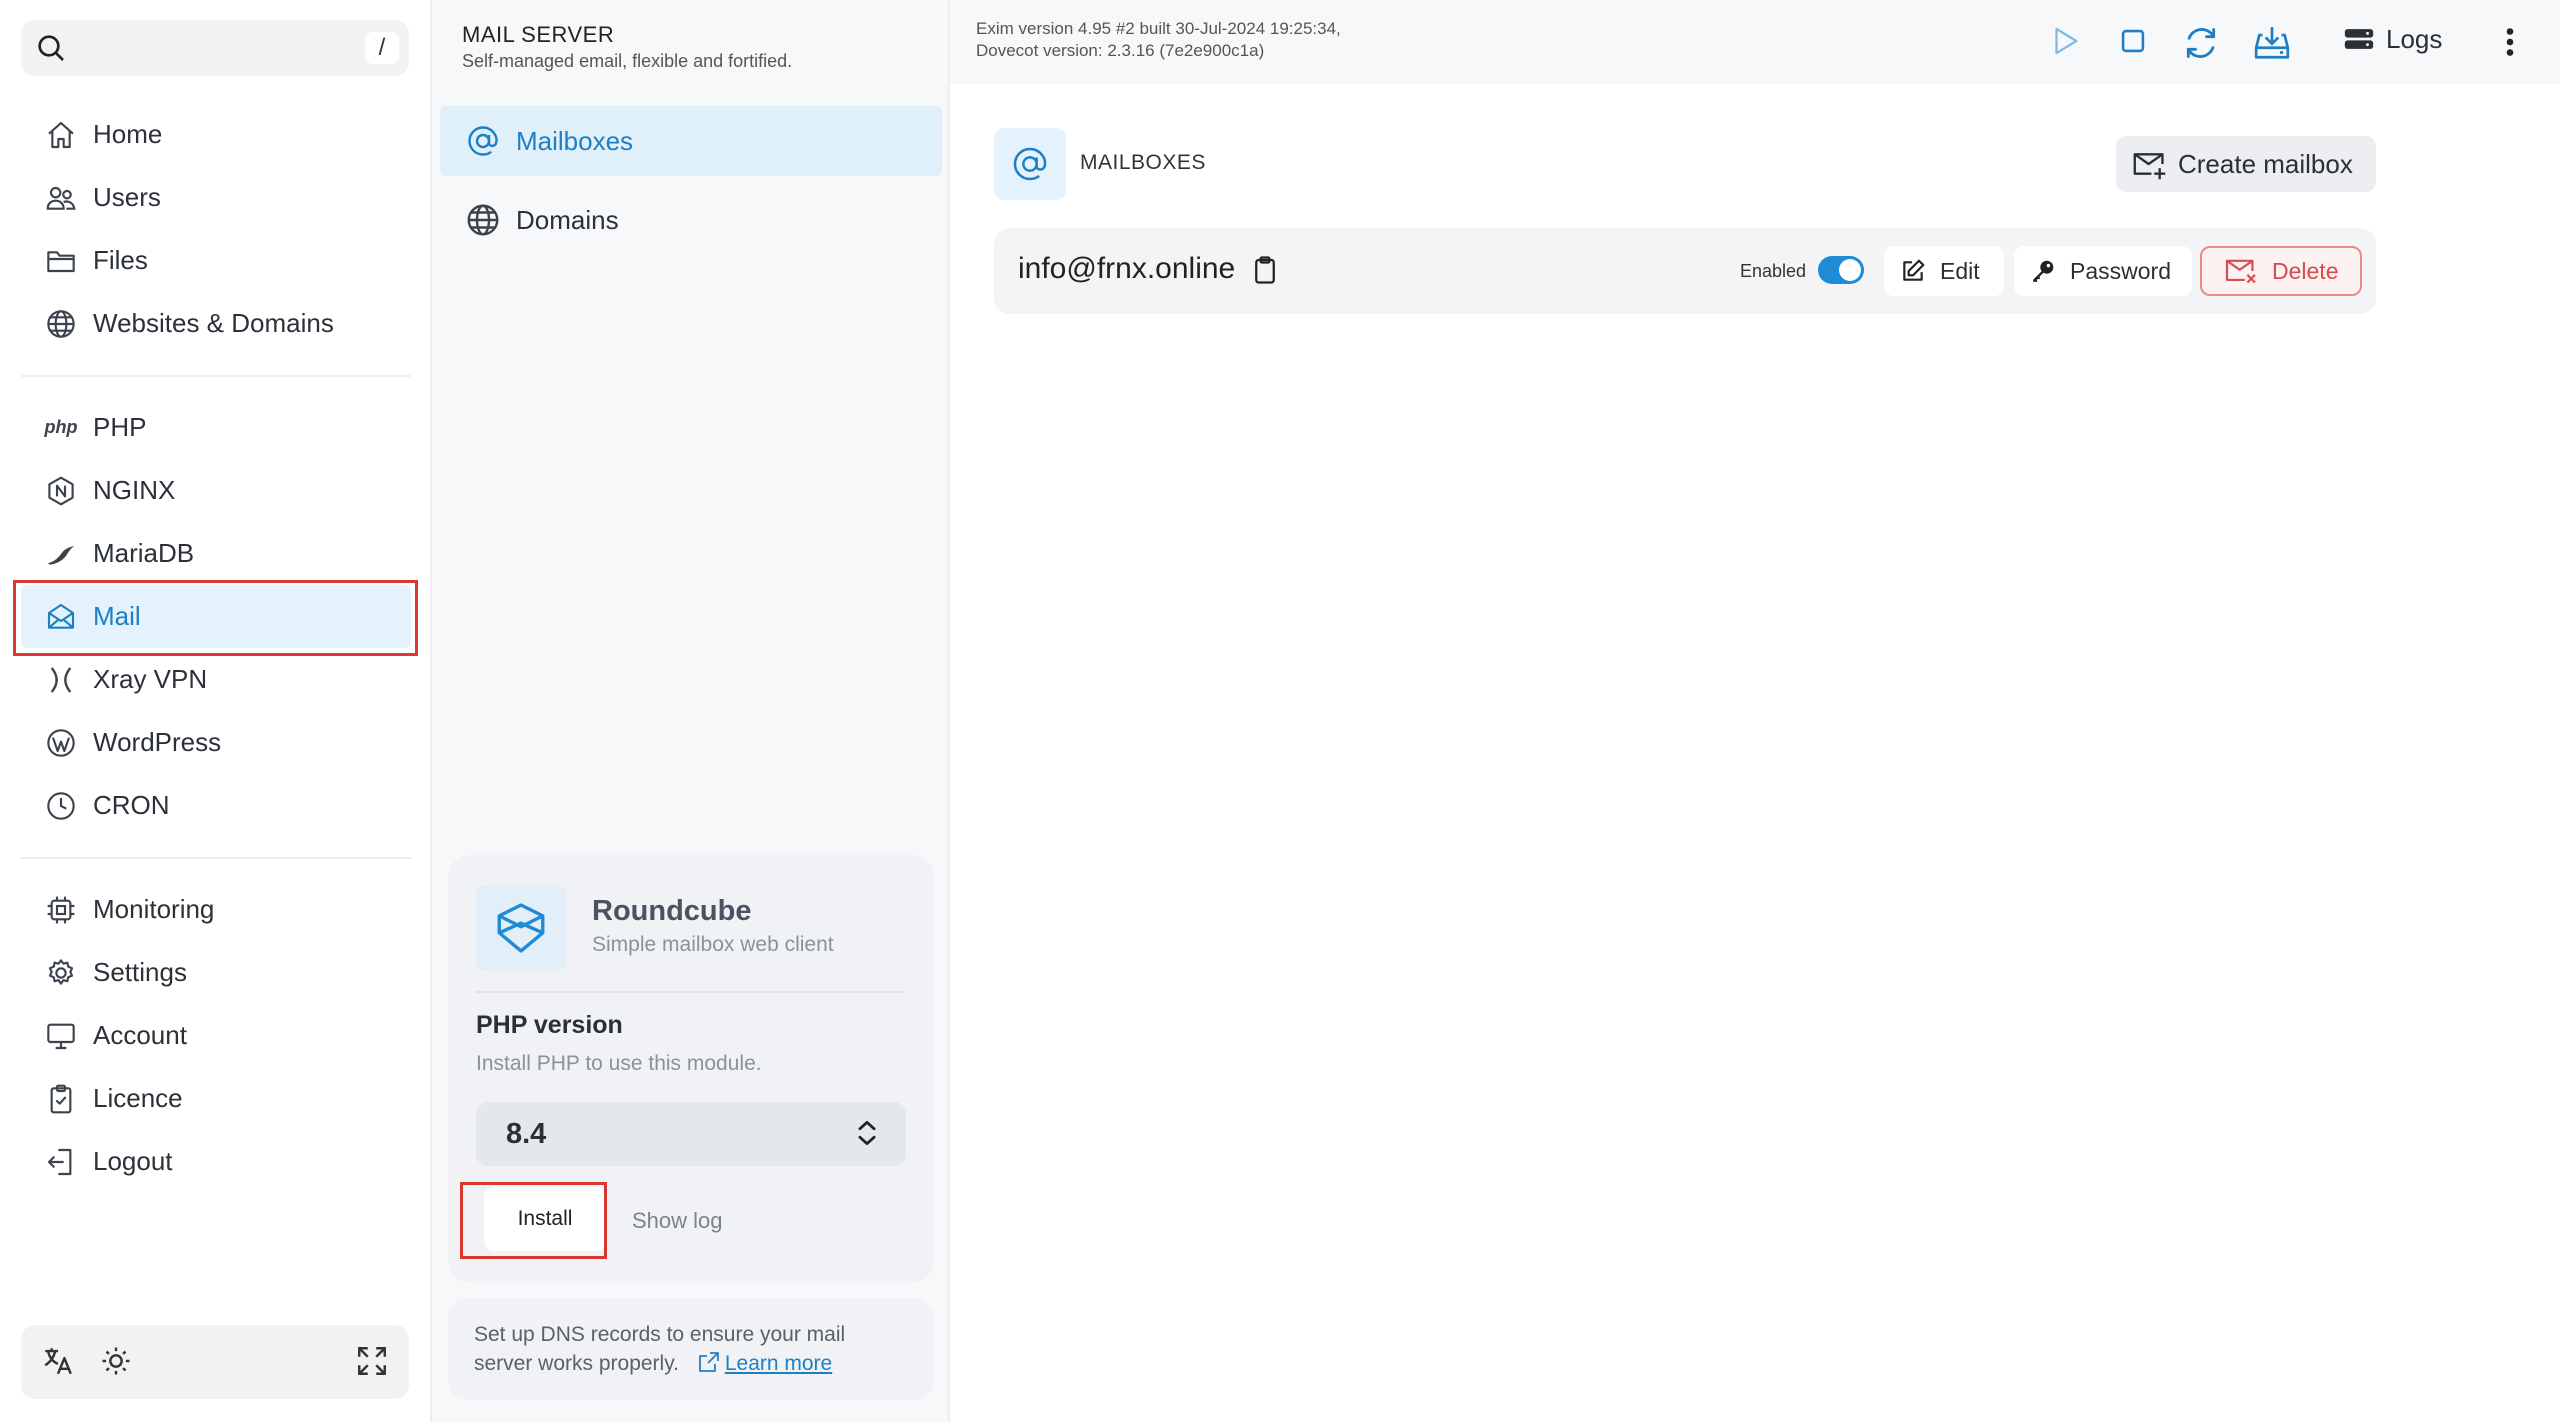  I want to click on php-icon: php, so click(61, 427).